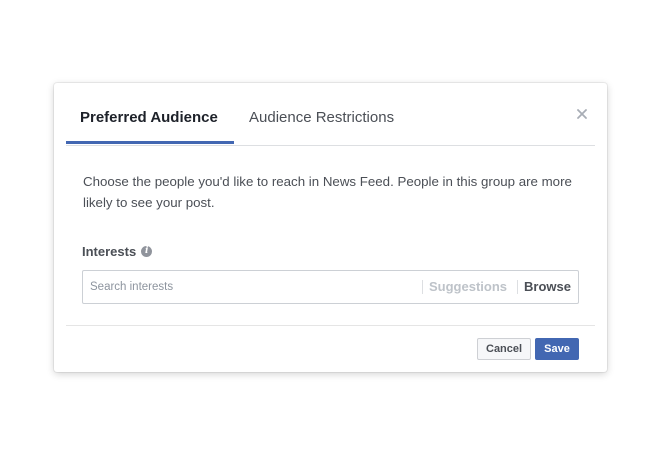 The image size is (660, 455). I want to click on interests-search-box: Suggestions Browse, so click(330, 287).